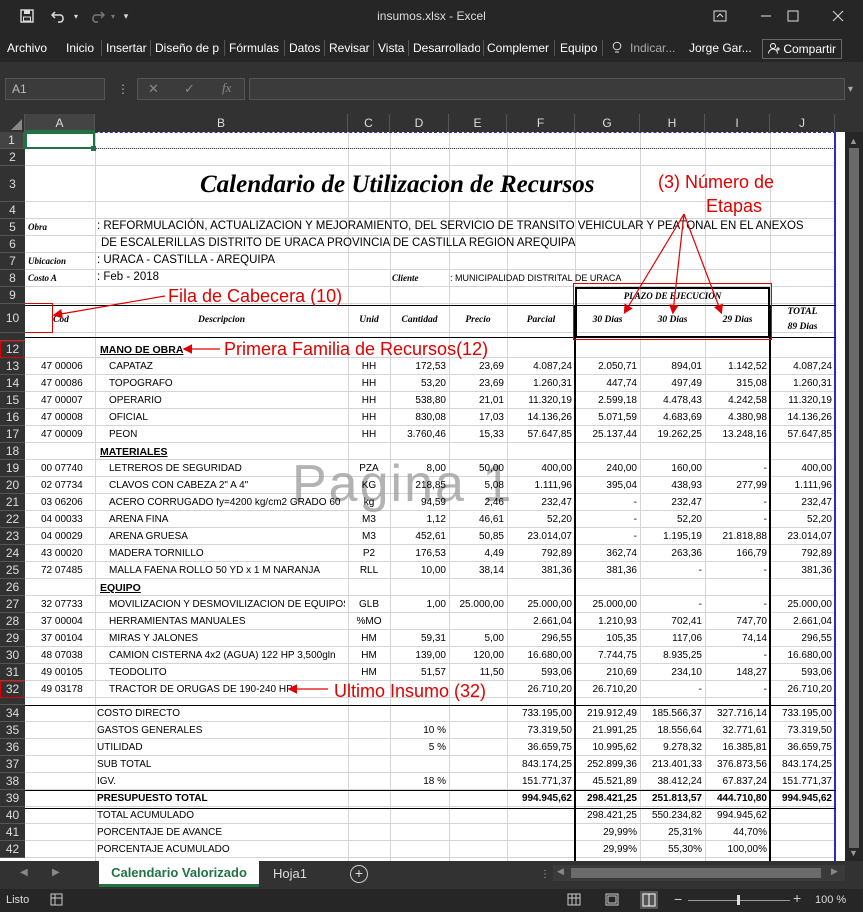 The image size is (863, 912). I want to click on formula-input, so click(547, 89).